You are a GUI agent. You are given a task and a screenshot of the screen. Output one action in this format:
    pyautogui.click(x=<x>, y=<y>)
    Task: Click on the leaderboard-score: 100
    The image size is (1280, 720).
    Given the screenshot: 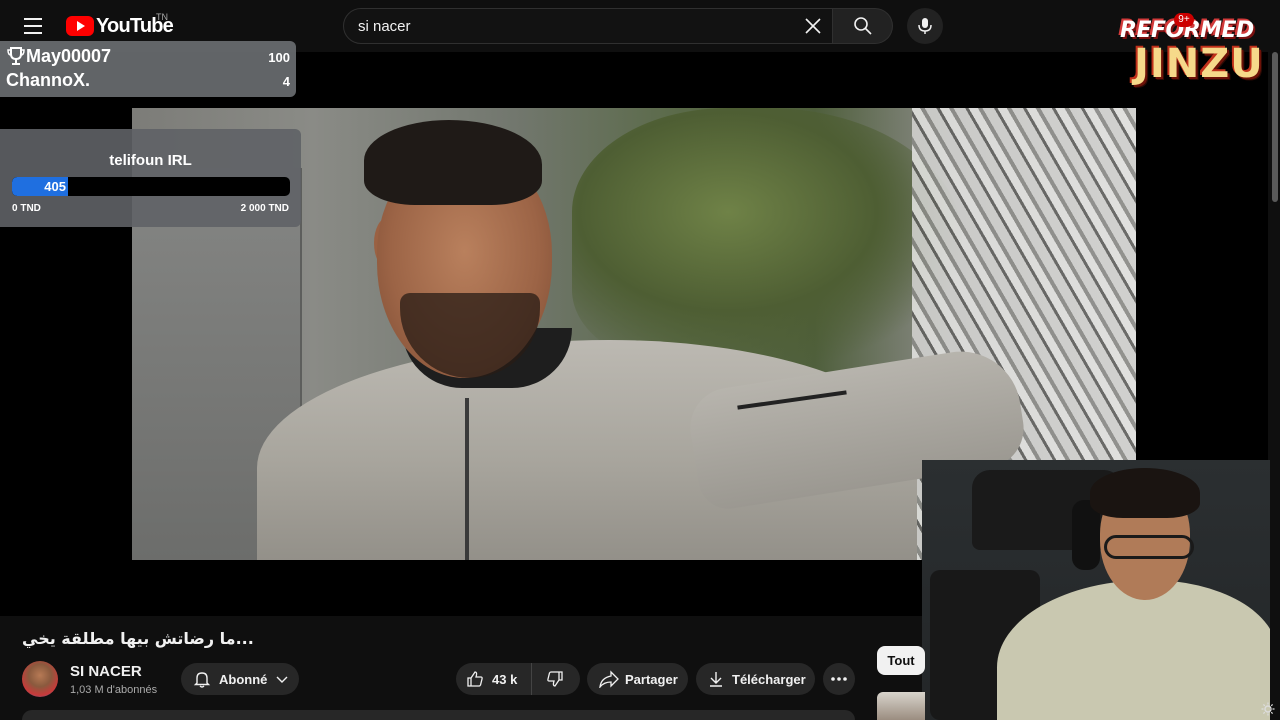 What is the action you would take?
    pyautogui.click(x=279, y=57)
    